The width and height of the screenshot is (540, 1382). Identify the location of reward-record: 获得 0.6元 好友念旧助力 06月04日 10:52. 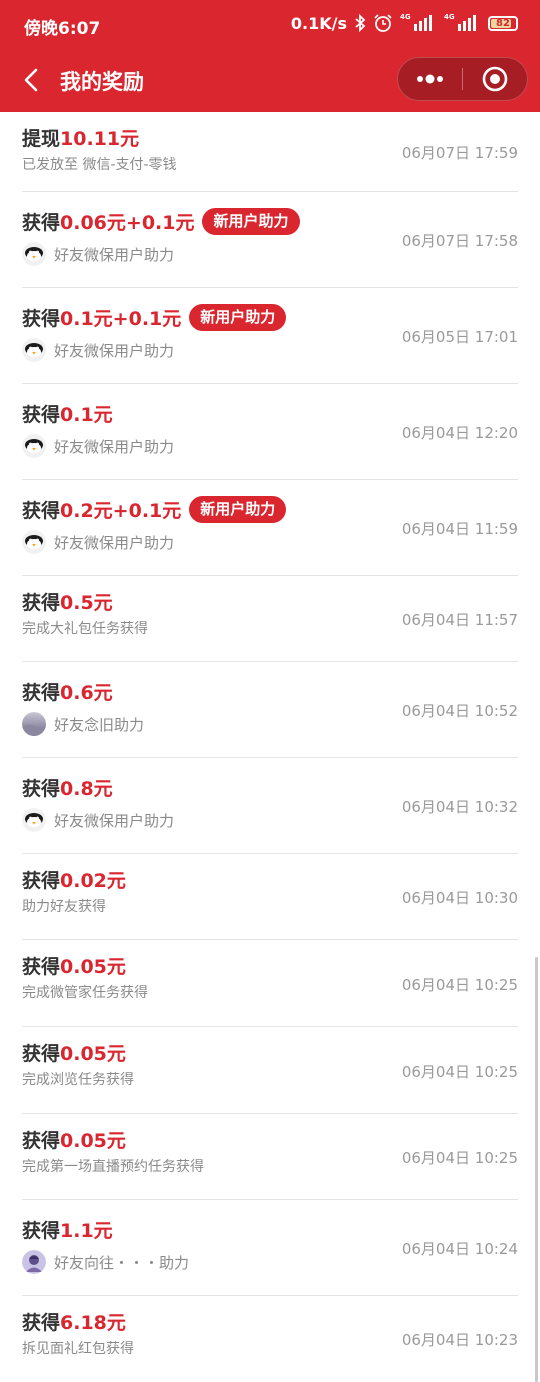
(270, 710).